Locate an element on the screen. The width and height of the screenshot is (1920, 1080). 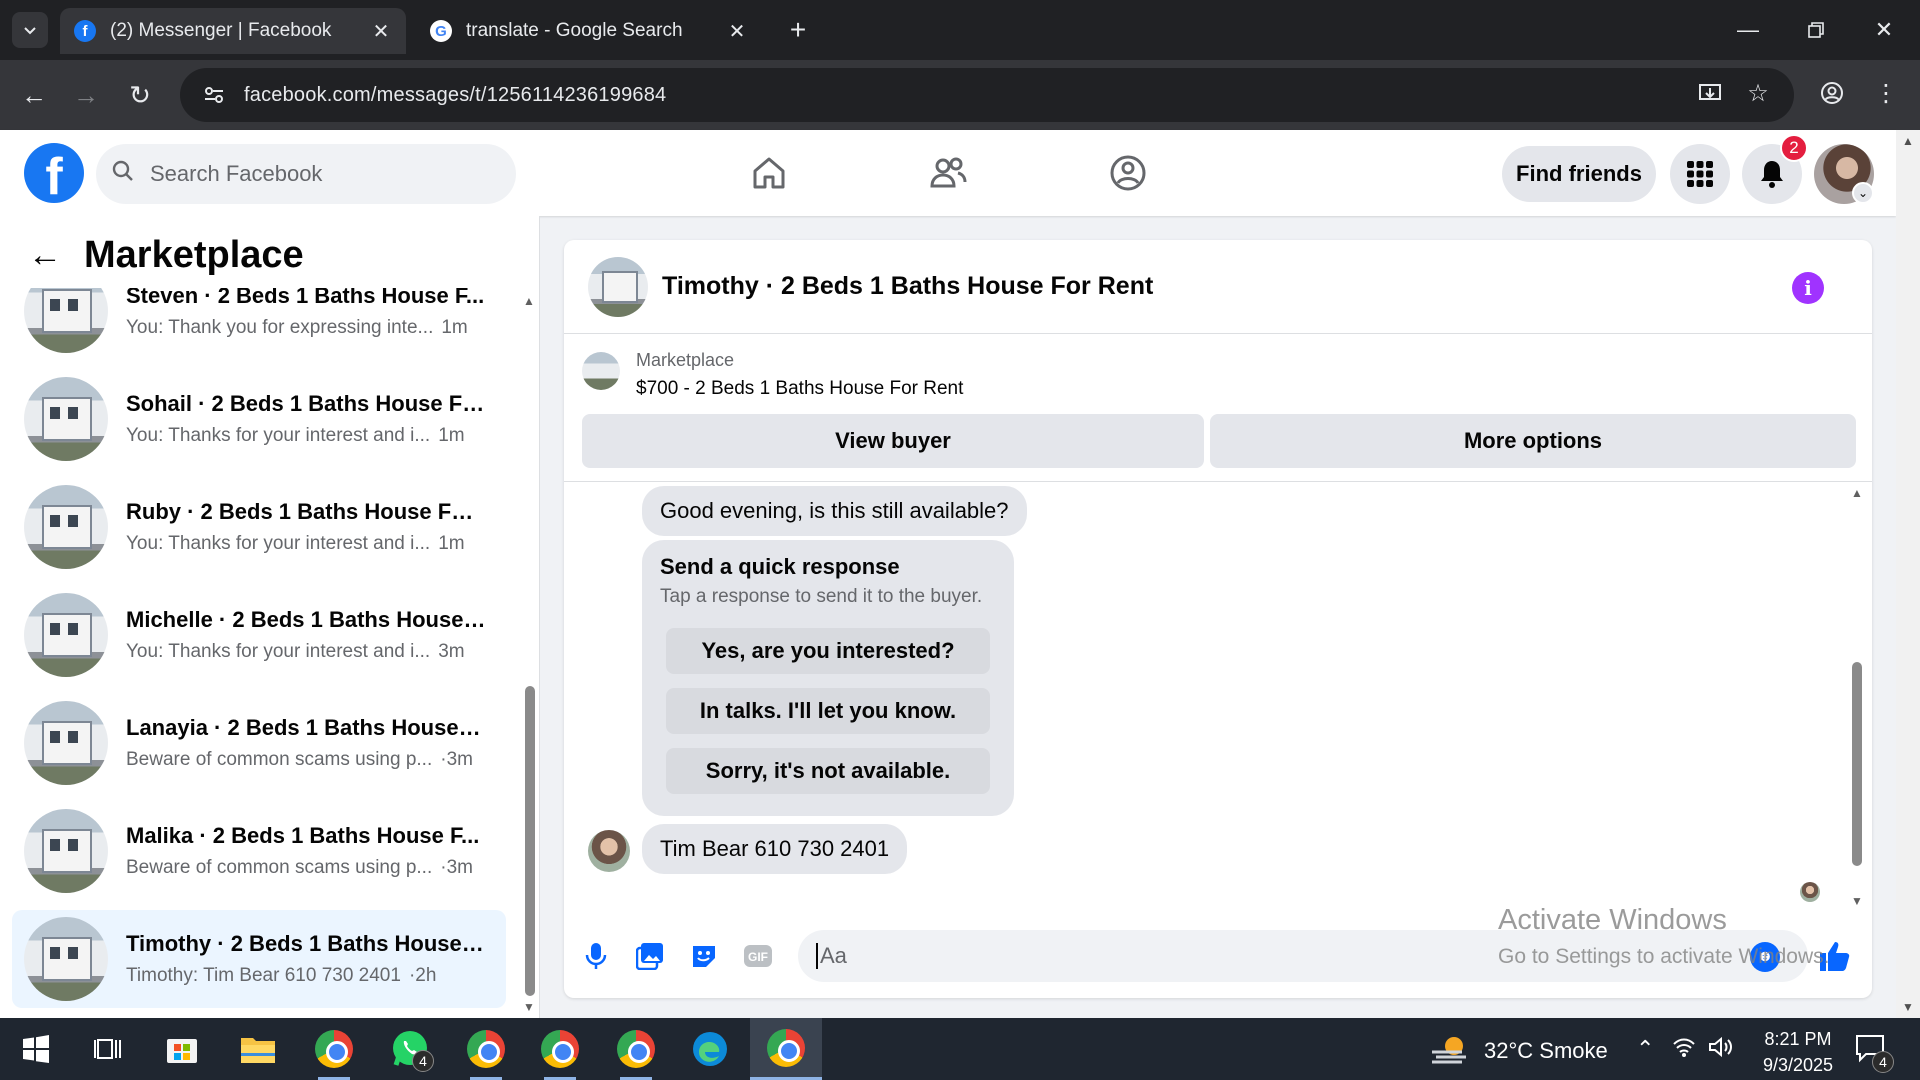
chrome-icon is located at coordinates (334, 1049).